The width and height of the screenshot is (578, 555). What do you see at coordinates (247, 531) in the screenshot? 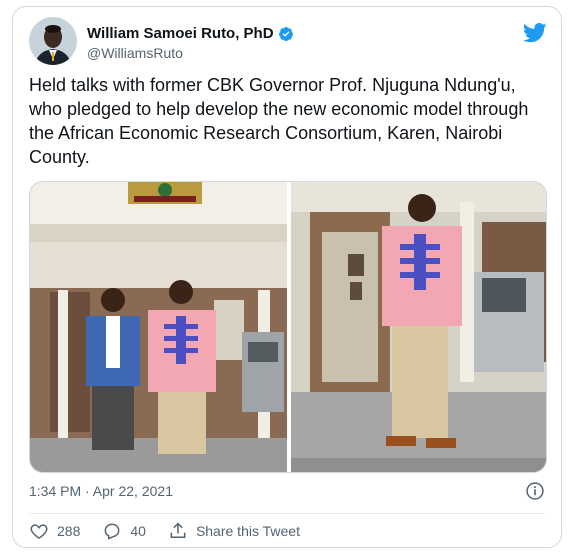
I see `share-label: Share this Tweet` at bounding box center [247, 531].